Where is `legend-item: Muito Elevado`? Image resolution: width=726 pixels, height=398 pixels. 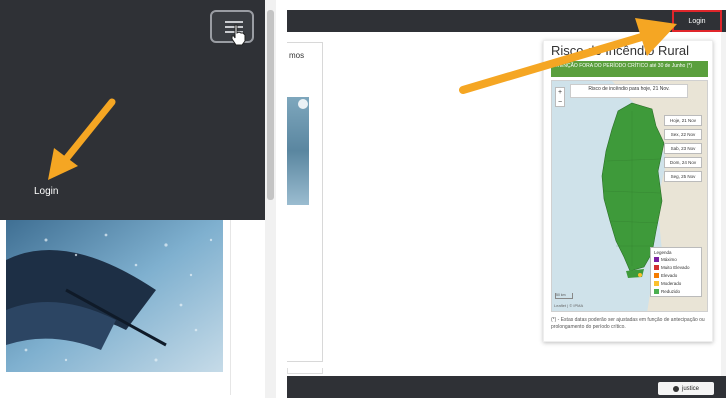
legend-item: Muito Elevado is located at coordinates (676, 267).